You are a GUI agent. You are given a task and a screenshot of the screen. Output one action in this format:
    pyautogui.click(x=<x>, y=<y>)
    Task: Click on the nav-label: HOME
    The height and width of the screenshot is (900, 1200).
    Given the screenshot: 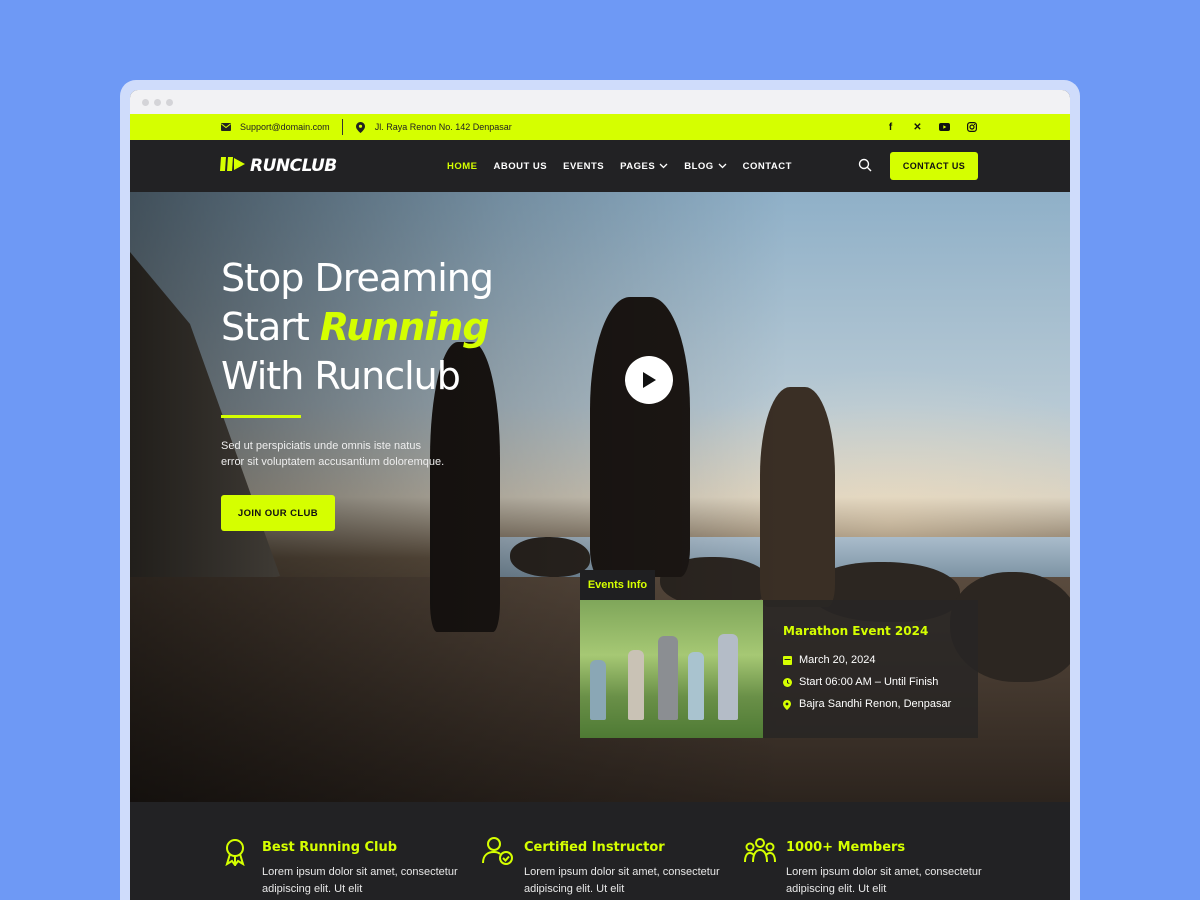 What is the action you would take?
    pyautogui.click(x=462, y=166)
    